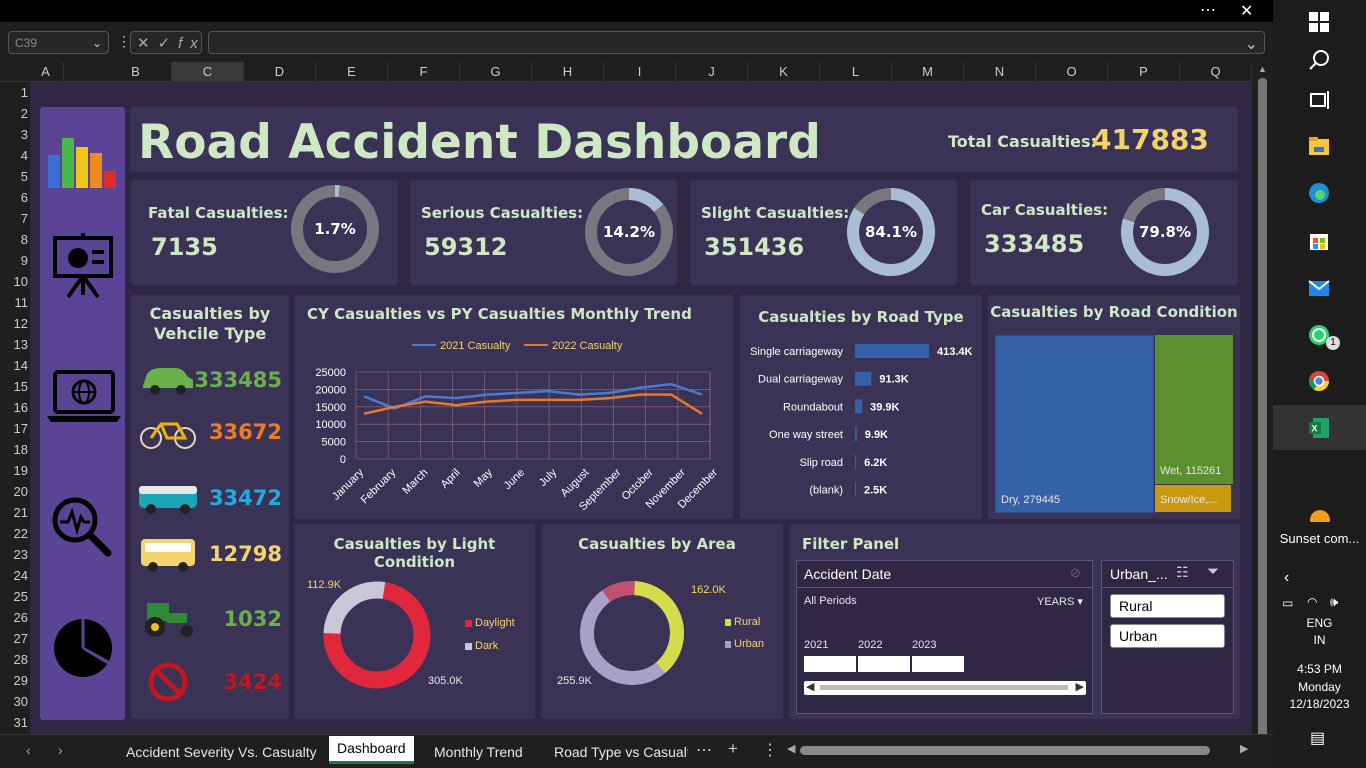 Image resolution: width=1366 pixels, height=768 pixels. Describe the element at coordinates (14, 176) in the screenshot. I see `row-header: 5` at that location.